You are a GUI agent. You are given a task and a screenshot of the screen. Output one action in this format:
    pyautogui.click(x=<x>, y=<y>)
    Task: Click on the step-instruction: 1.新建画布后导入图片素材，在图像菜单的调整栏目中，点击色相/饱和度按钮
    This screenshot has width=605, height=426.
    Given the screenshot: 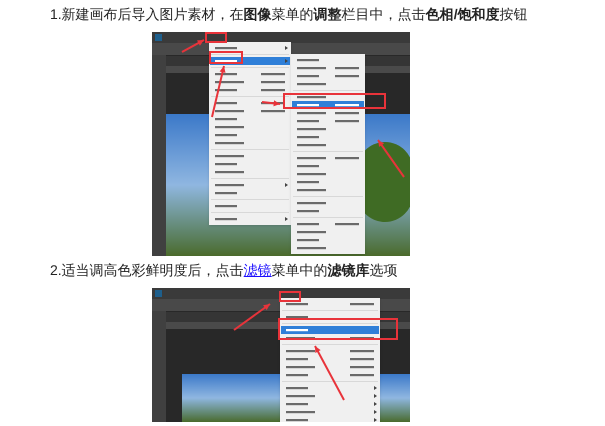 What is the action you would take?
    pyautogui.click(x=289, y=14)
    